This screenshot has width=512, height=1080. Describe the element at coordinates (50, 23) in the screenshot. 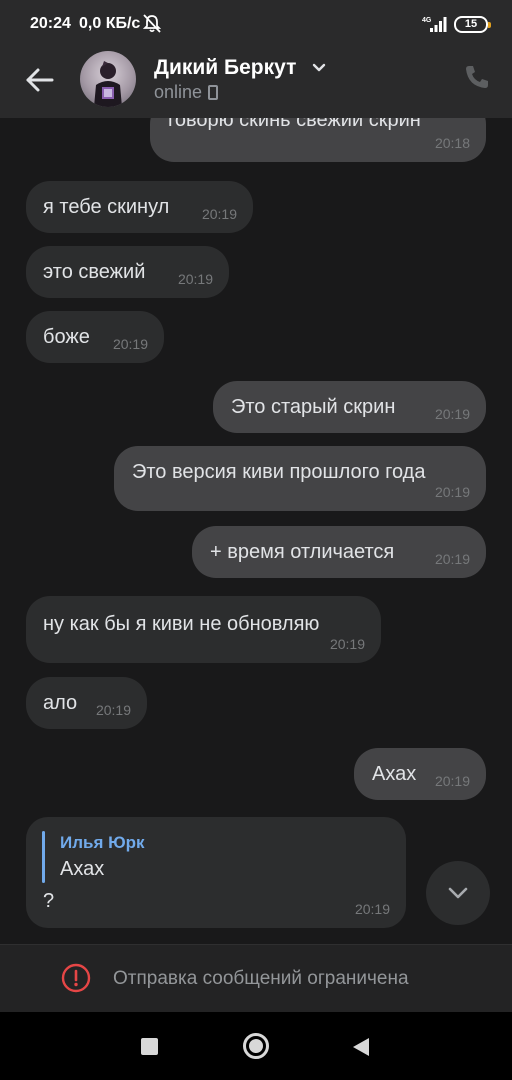

I see `status-time: 20:24` at that location.